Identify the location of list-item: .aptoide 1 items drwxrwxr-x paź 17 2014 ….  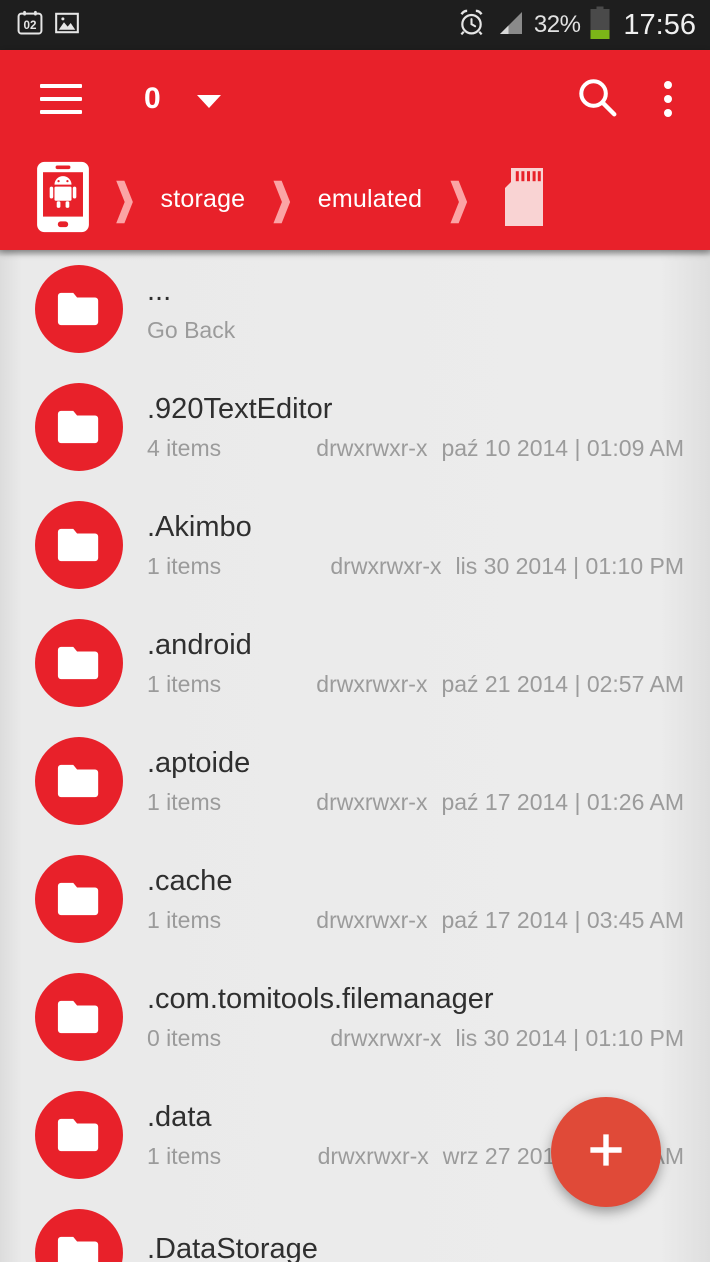
(355, 781).